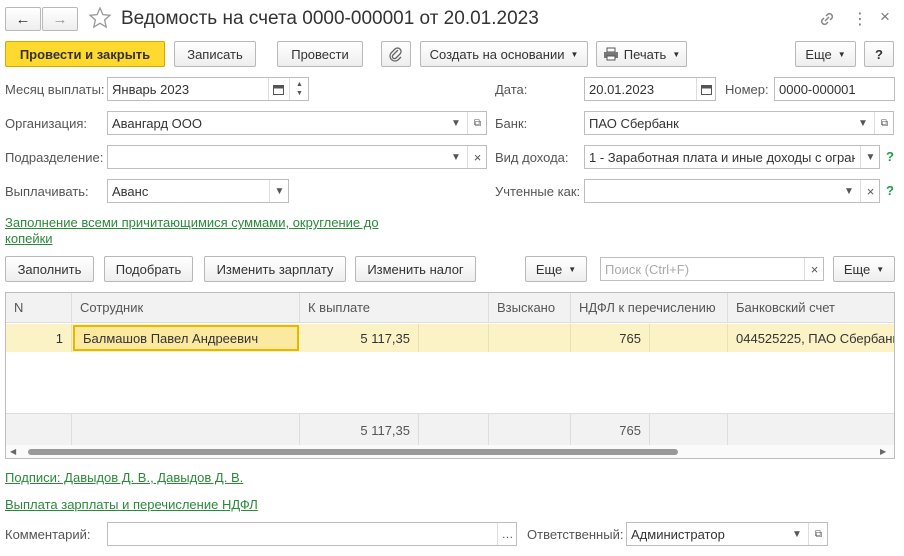 The width and height of the screenshot is (904, 556). What do you see at coordinates (811, 308) in the screenshot?
I see `col-header-account: Банковский счет` at bounding box center [811, 308].